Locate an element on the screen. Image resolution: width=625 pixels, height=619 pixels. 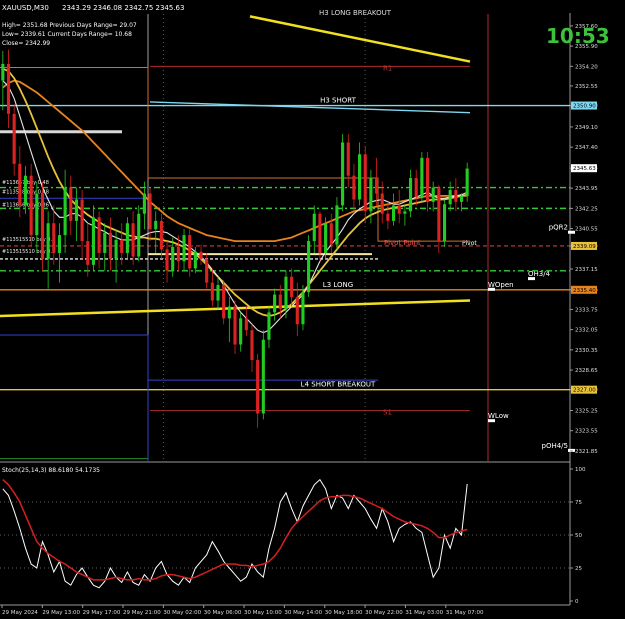
short-level-label: S1 is located at coordinates (387, 412).